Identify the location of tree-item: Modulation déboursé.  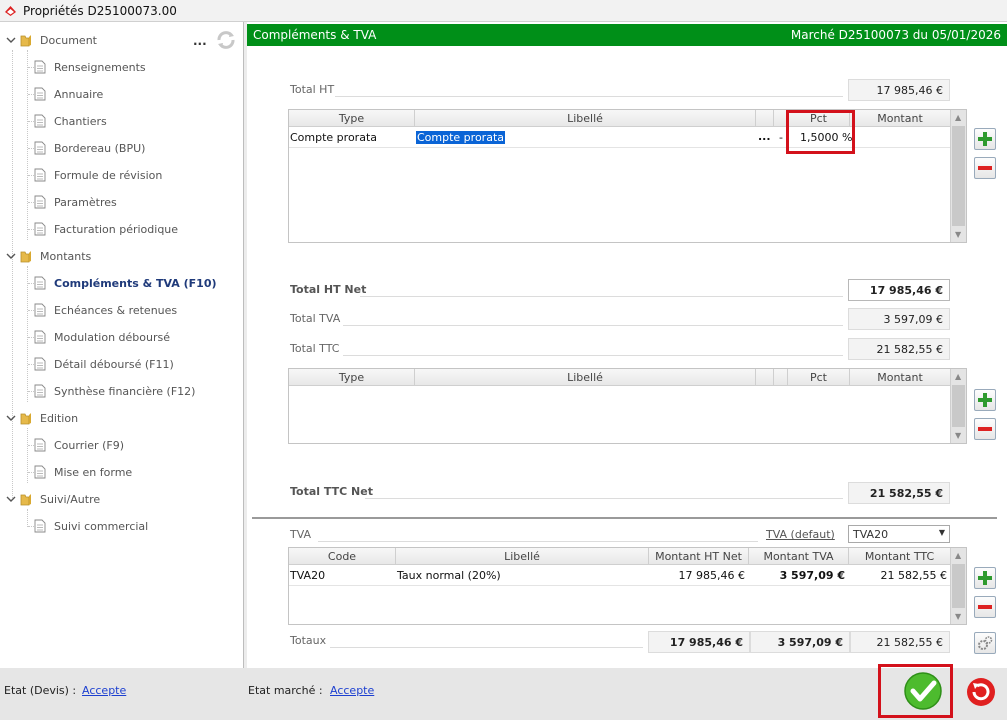
(102, 337).